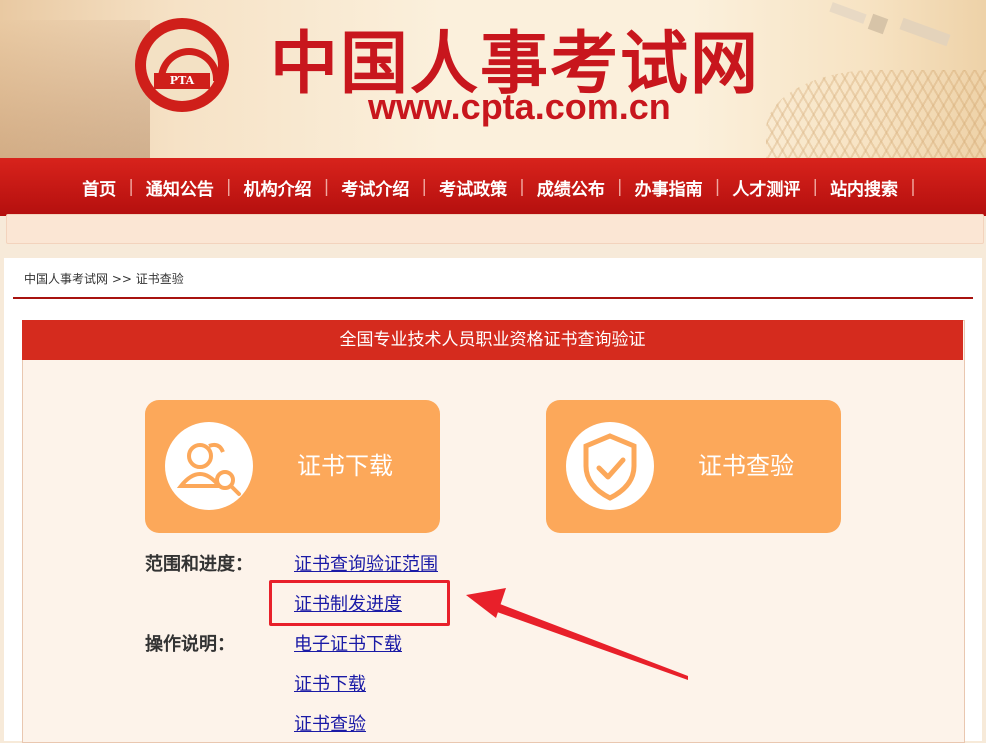 The height and width of the screenshot is (743, 986). What do you see at coordinates (577, 634) in the screenshot?
I see `annotation-arrow` at bounding box center [577, 634].